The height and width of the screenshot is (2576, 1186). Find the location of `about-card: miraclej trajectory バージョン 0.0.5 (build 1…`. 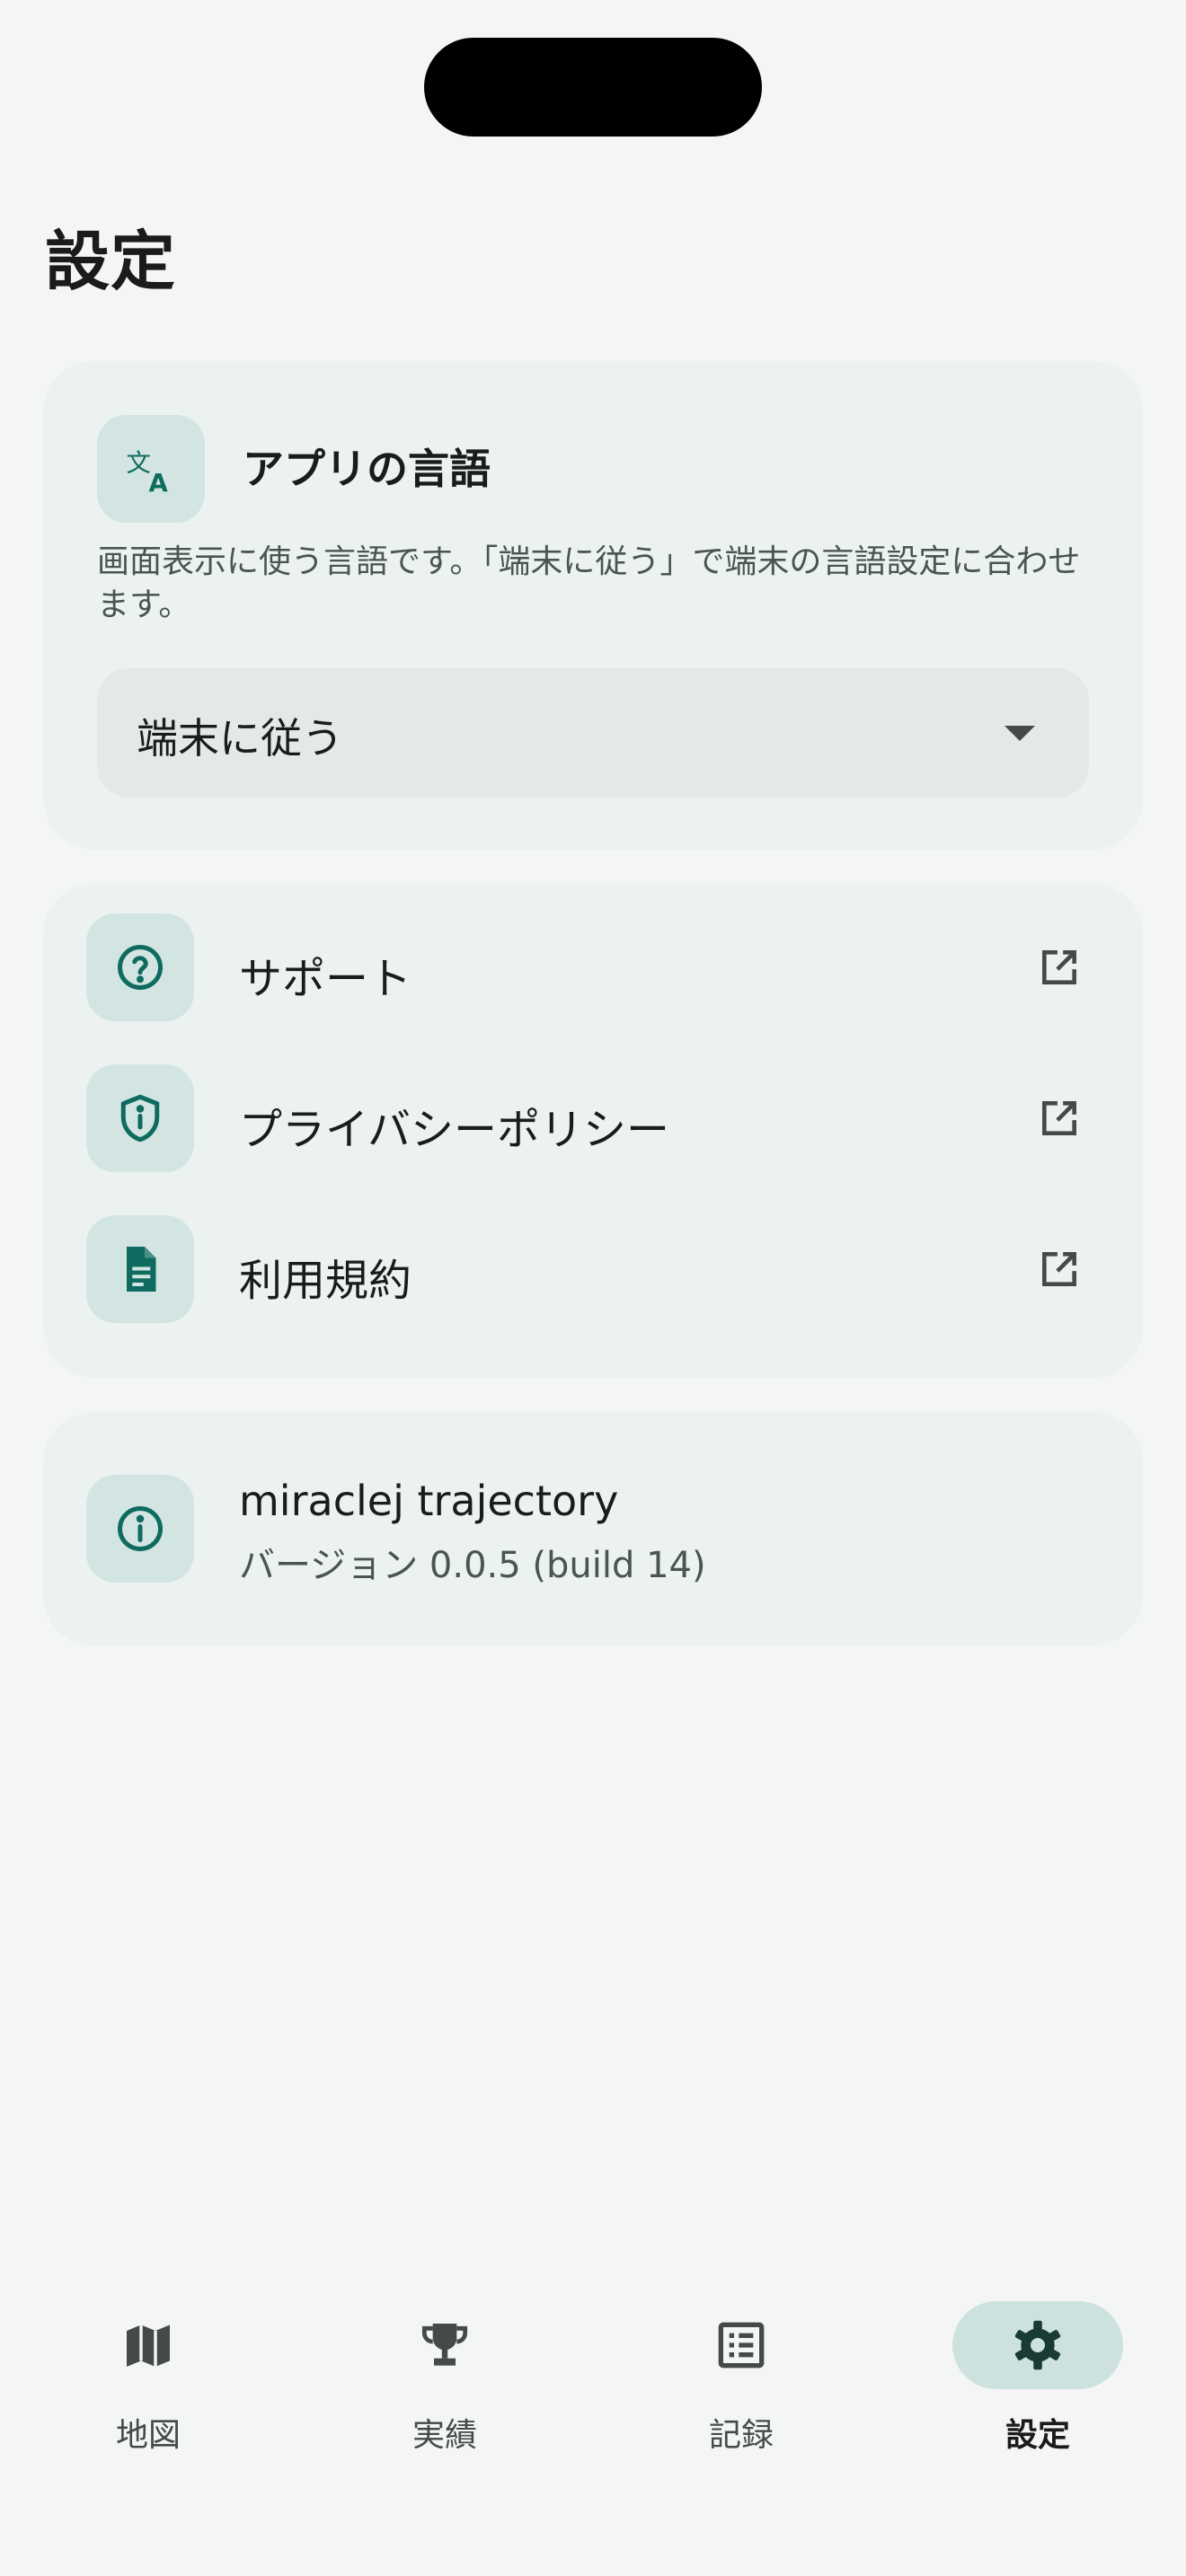

about-card: miraclej trajectory バージョン 0.0.5 (build 1… is located at coordinates (593, 1528).